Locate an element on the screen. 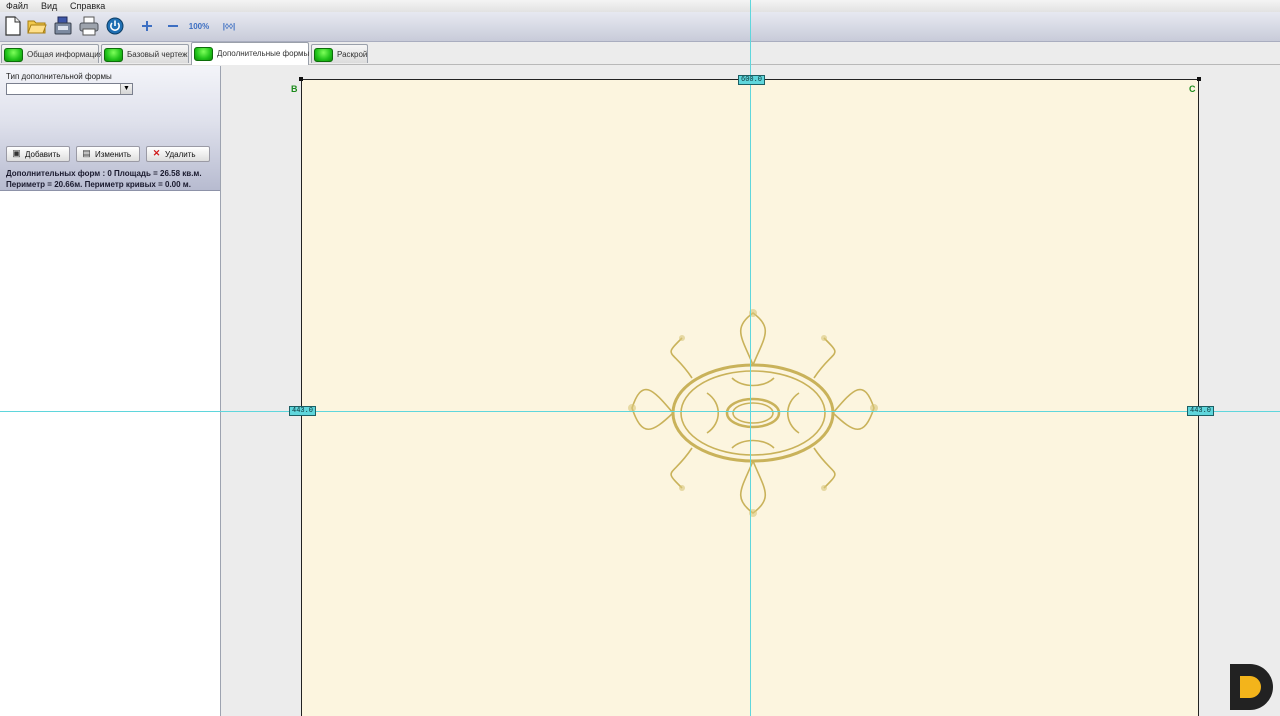  zoom-100-icon: 100% is located at coordinates (199, 26).